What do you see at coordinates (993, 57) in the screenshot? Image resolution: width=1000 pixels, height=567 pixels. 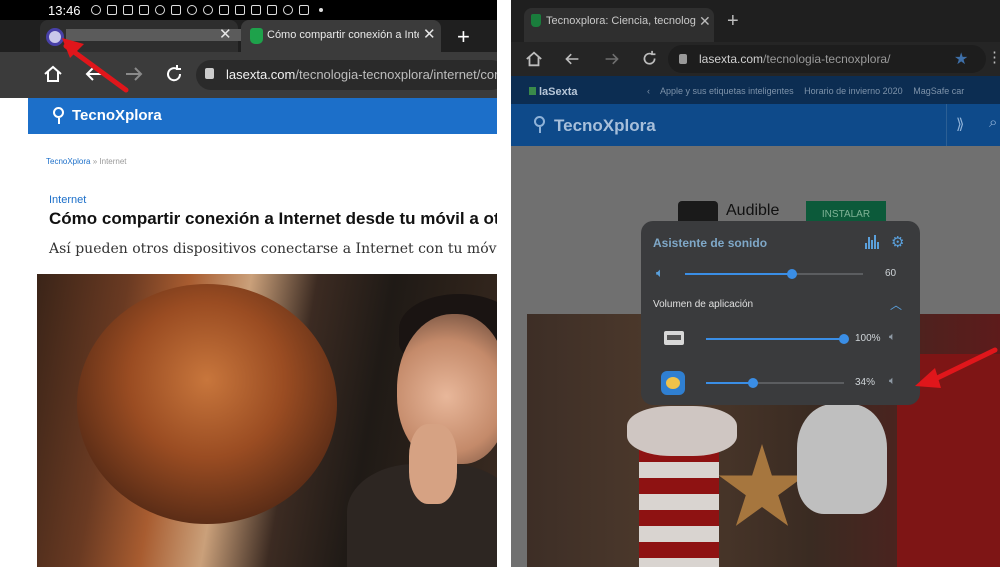 I see `more-menu-icon: ⋮` at bounding box center [993, 57].